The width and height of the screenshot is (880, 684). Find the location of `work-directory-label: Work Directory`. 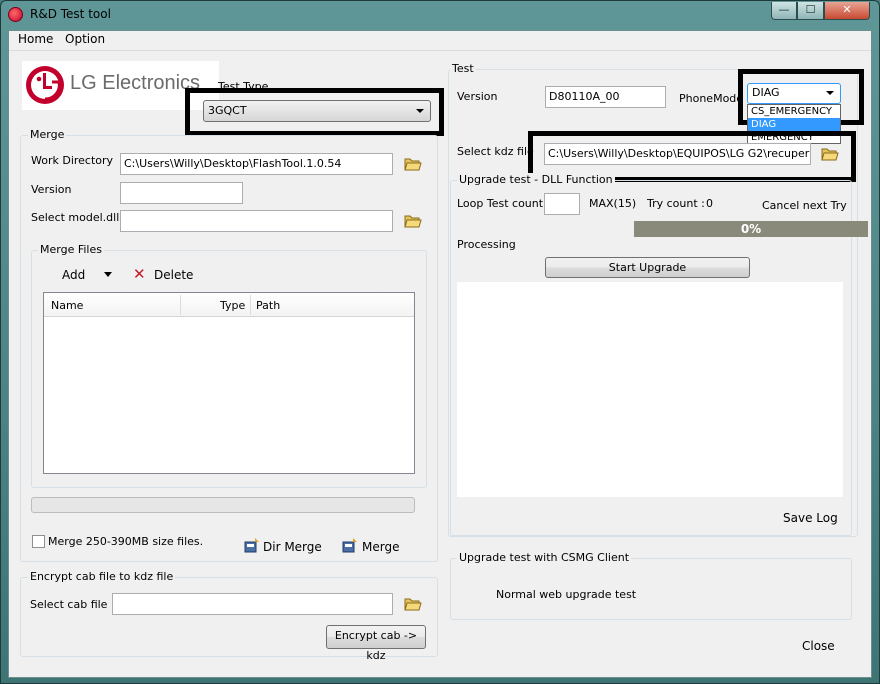

work-directory-label: Work Directory is located at coordinates (72, 160).